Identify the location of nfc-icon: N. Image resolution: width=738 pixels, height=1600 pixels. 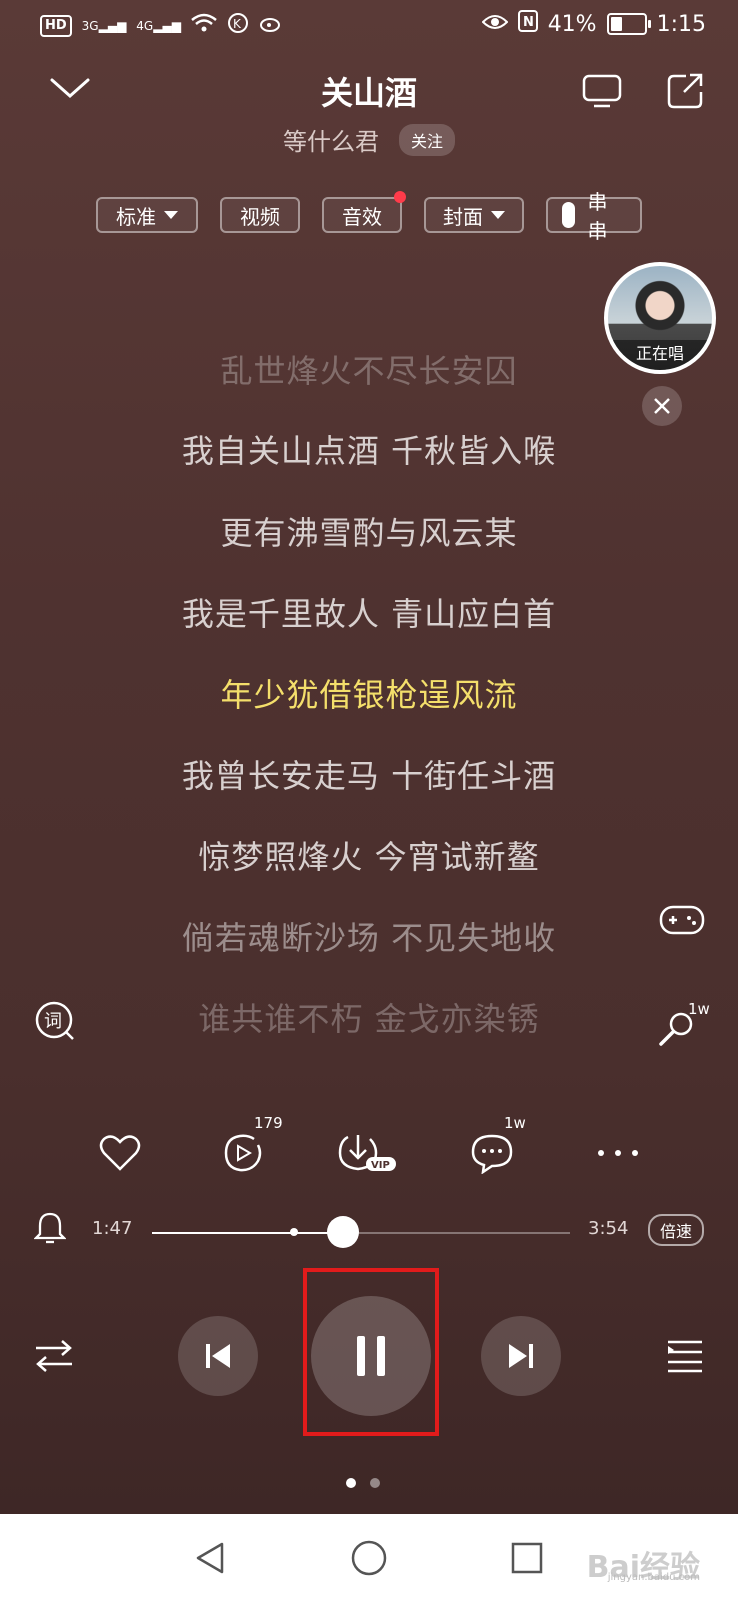
(527, 24).